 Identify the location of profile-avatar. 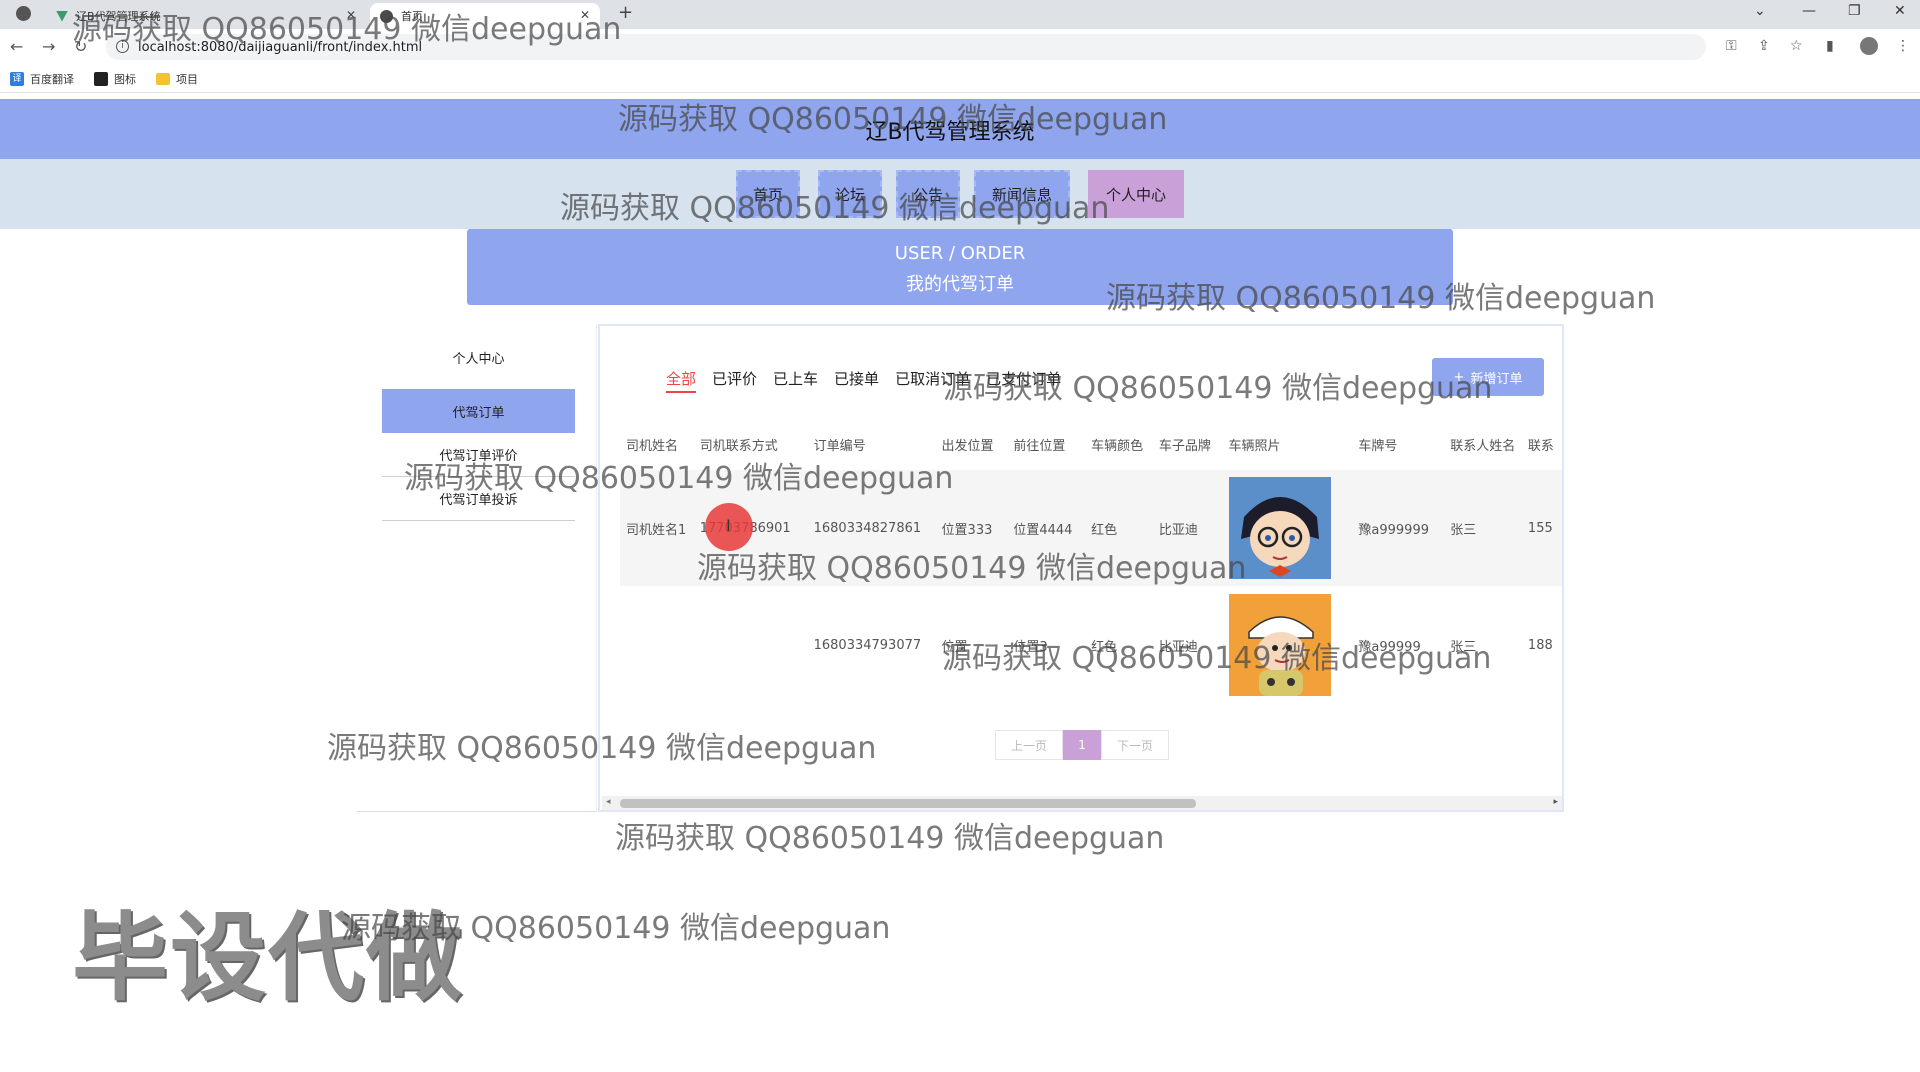
(1869, 46).